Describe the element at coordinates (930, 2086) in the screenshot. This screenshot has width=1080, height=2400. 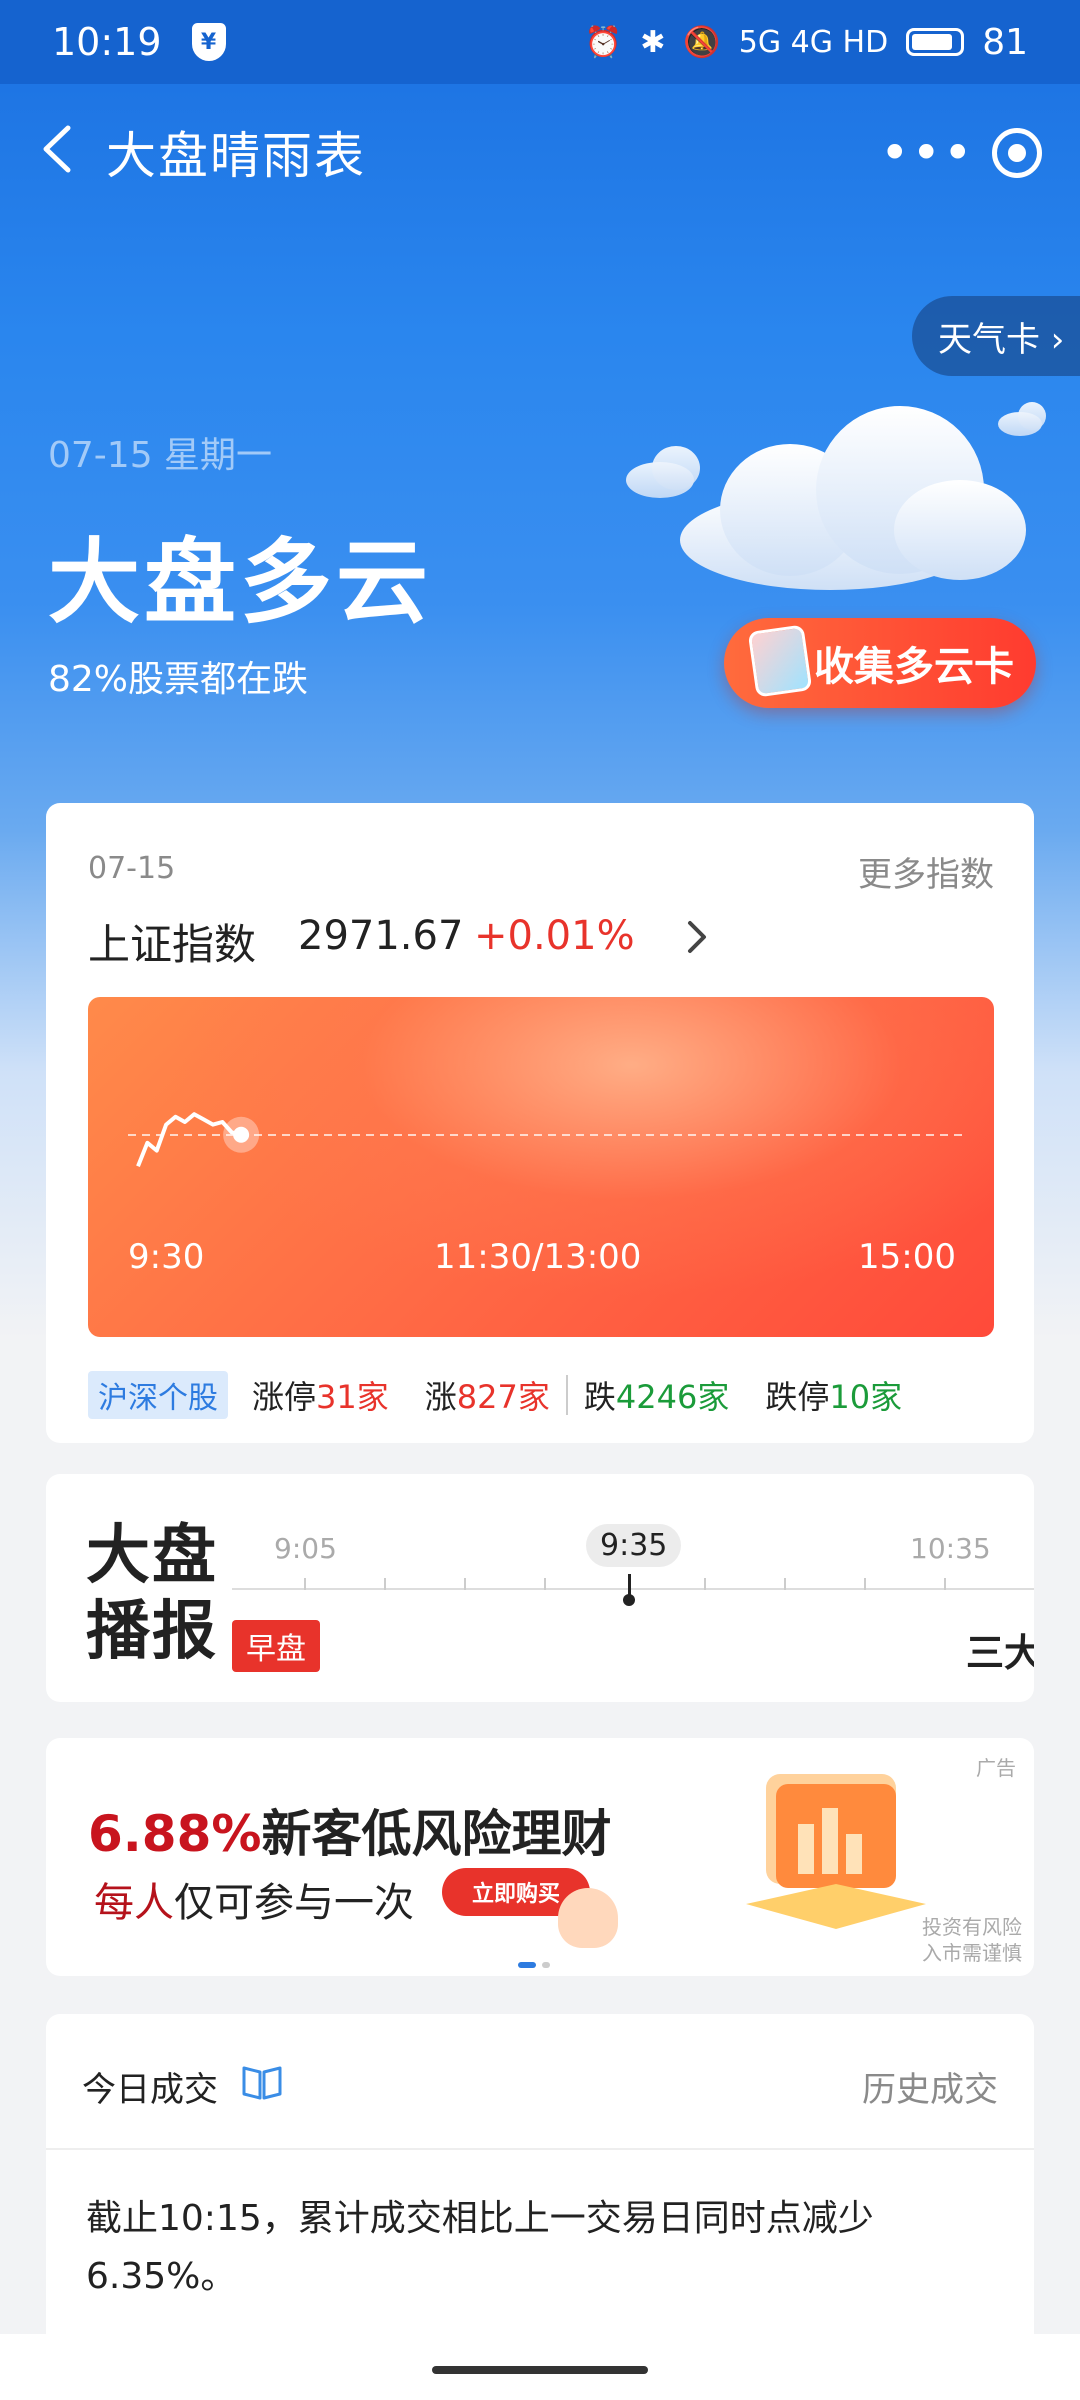
I see `history-volume-link: 历史成交` at that location.